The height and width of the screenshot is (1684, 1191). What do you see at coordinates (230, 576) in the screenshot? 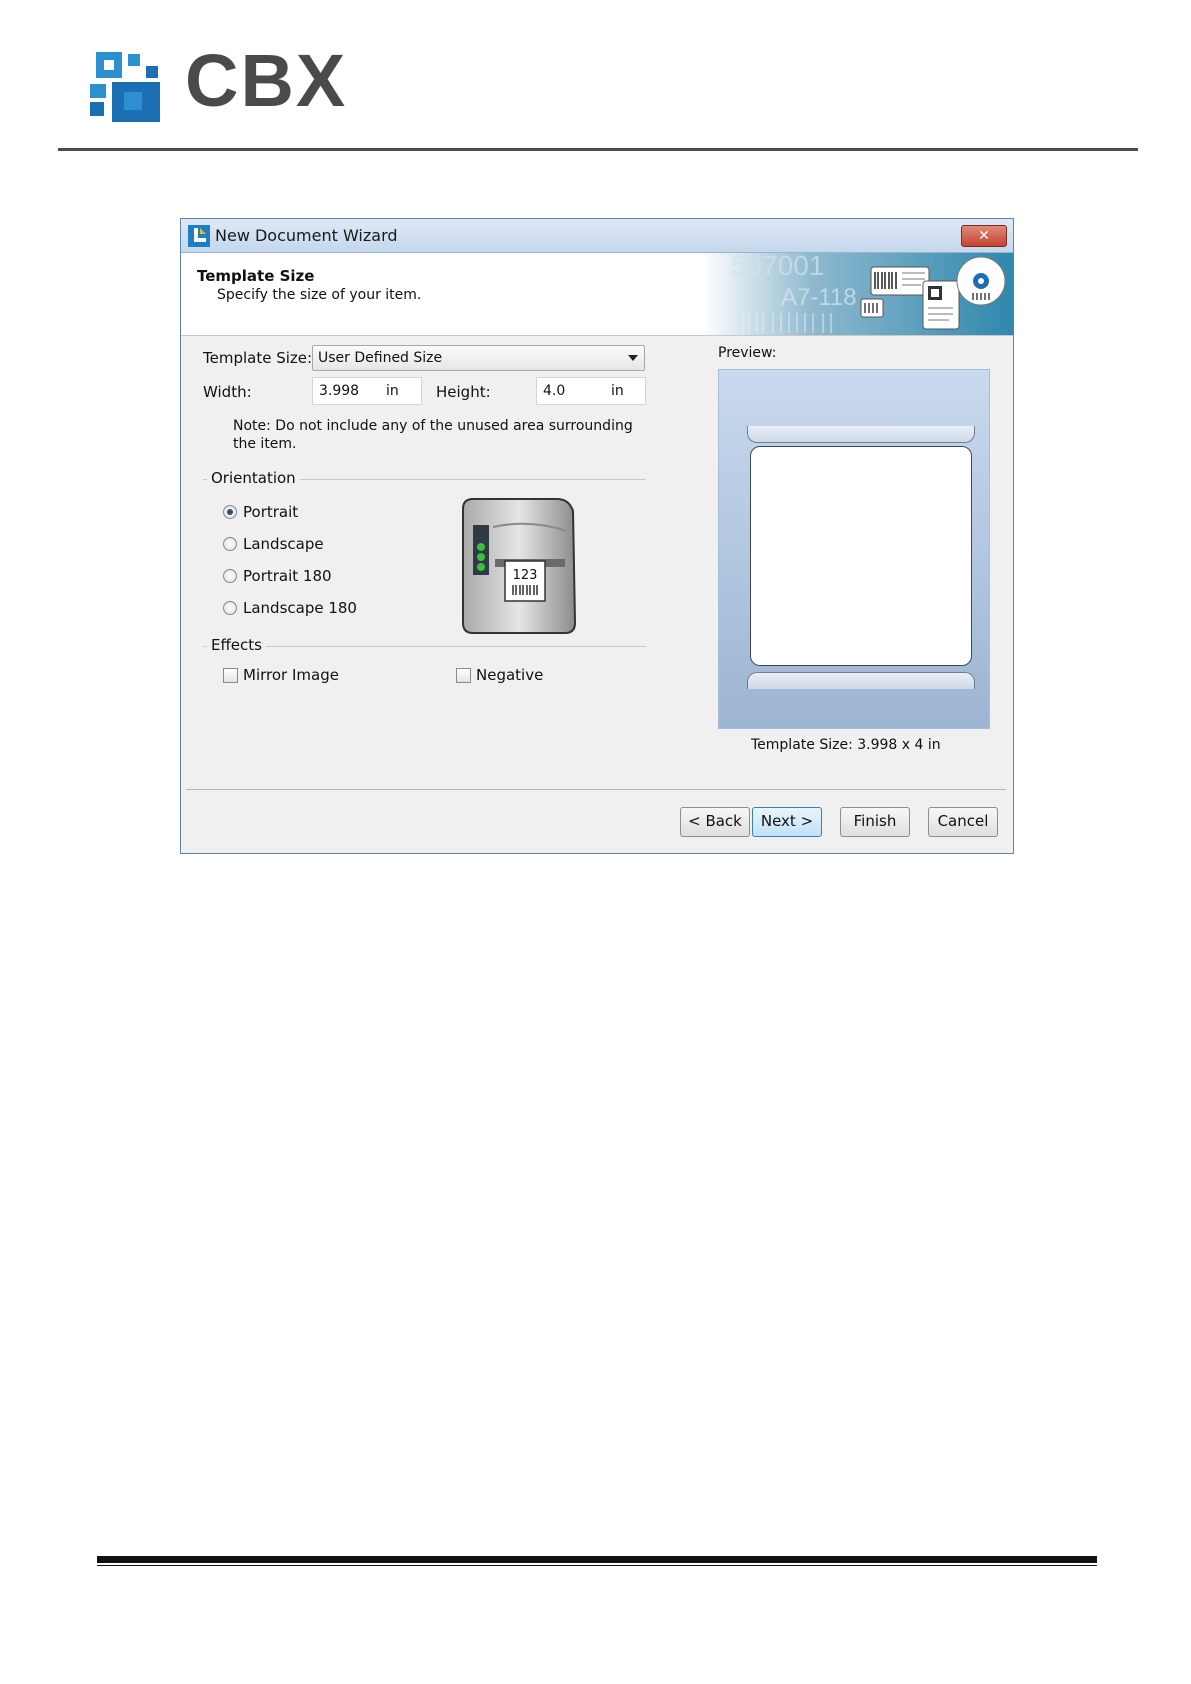
I see `portrait-180-radio` at bounding box center [230, 576].